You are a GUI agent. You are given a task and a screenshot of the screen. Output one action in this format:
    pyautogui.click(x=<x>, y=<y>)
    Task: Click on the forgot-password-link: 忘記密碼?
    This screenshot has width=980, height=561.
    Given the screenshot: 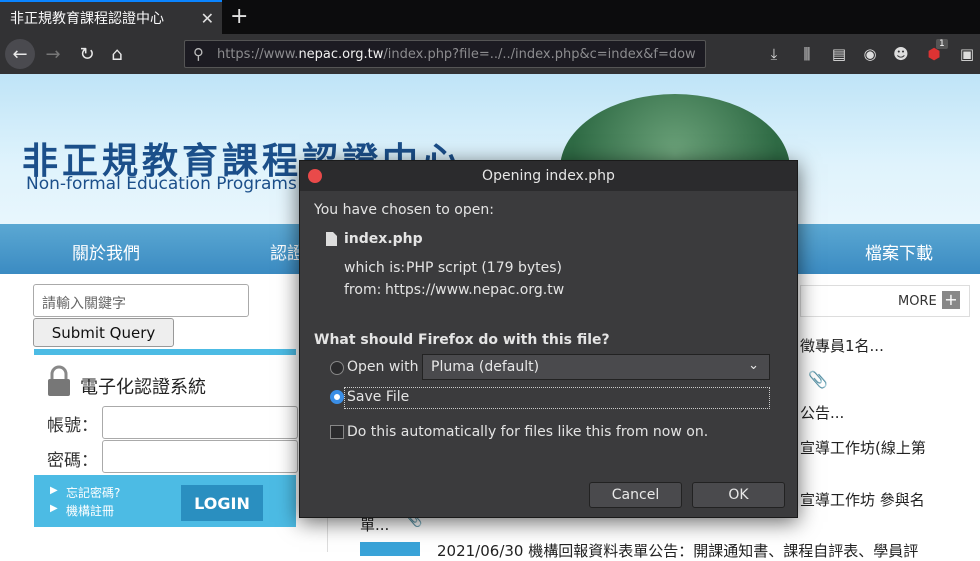 What is the action you would take?
    pyautogui.click(x=93, y=492)
    